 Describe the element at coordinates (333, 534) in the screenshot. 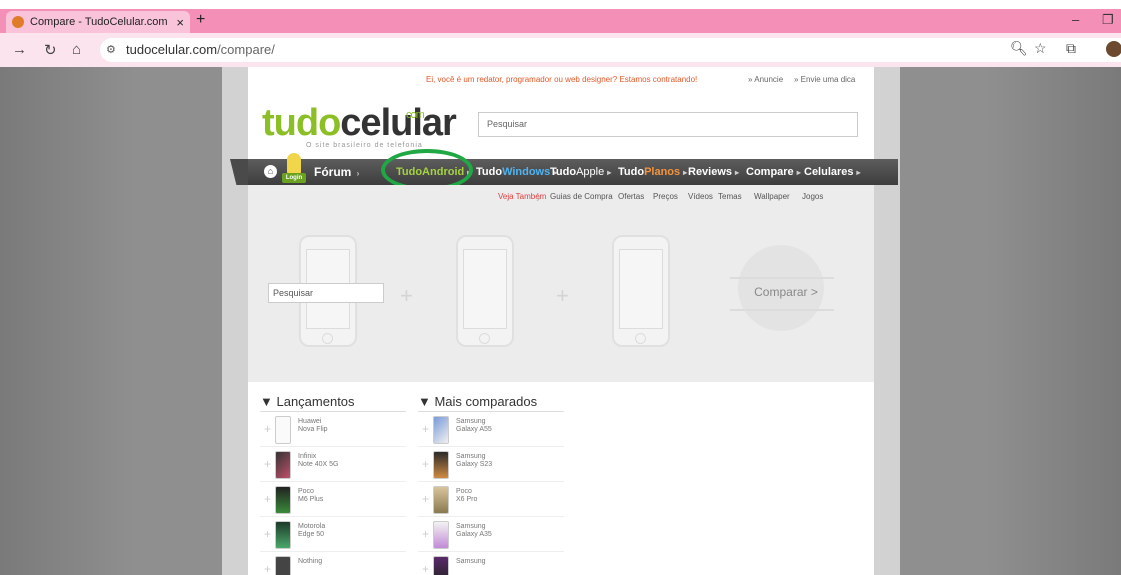

I see `list-item: + Motorola Edge 50` at that location.